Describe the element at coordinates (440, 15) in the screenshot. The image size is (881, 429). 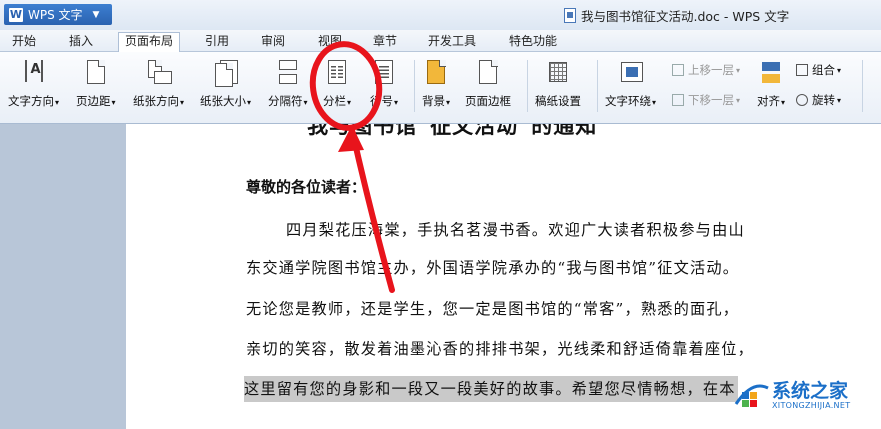
I see `title-bar: W WPS 文字 ▼ 我与图书馆征文活动.doc - WPS 文字` at that location.